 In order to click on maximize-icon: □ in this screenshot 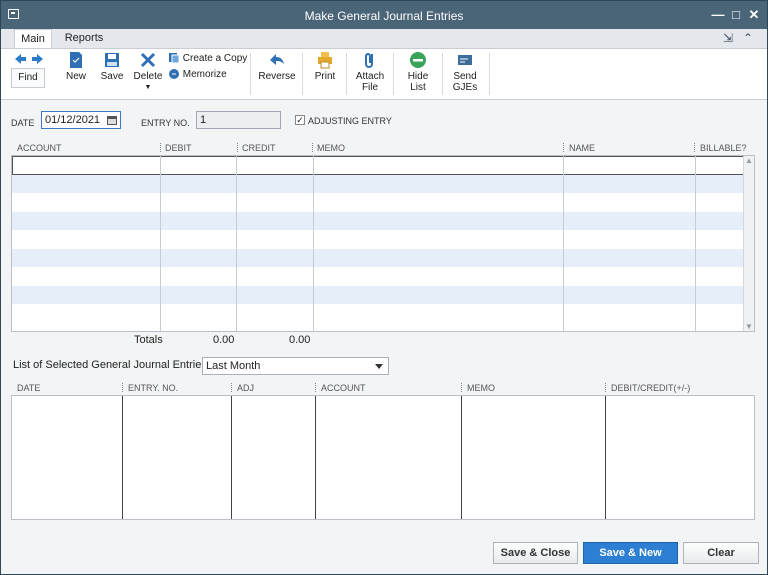, I will do `click(736, 15)`.